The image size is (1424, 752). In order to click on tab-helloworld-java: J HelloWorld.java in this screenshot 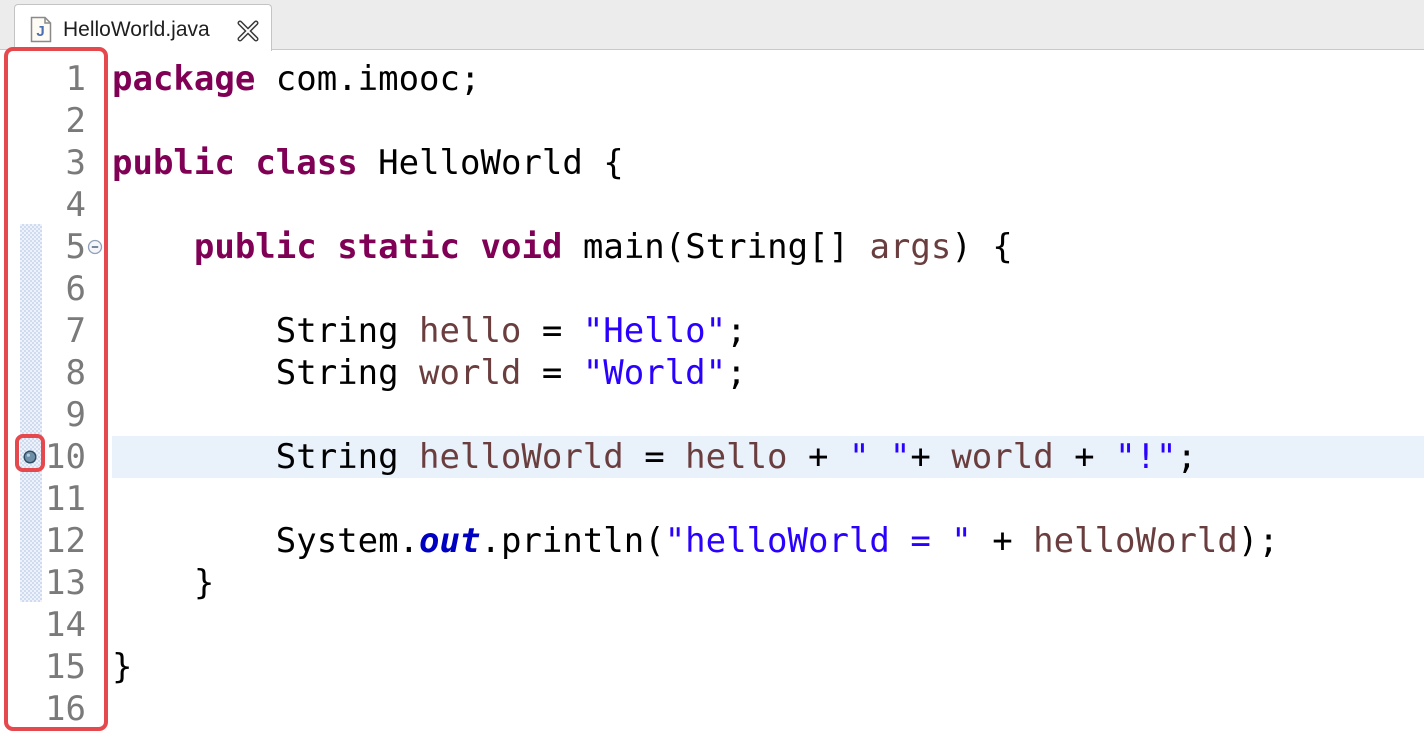, I will do `click(143, 27)`.